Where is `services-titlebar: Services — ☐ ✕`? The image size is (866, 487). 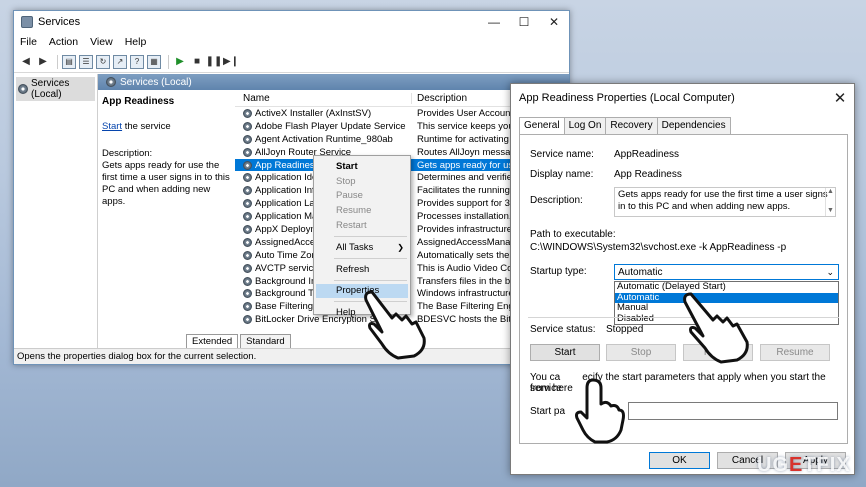
services-titlebar: Services — ☐ ✕ is located at coordinates (291, 22).